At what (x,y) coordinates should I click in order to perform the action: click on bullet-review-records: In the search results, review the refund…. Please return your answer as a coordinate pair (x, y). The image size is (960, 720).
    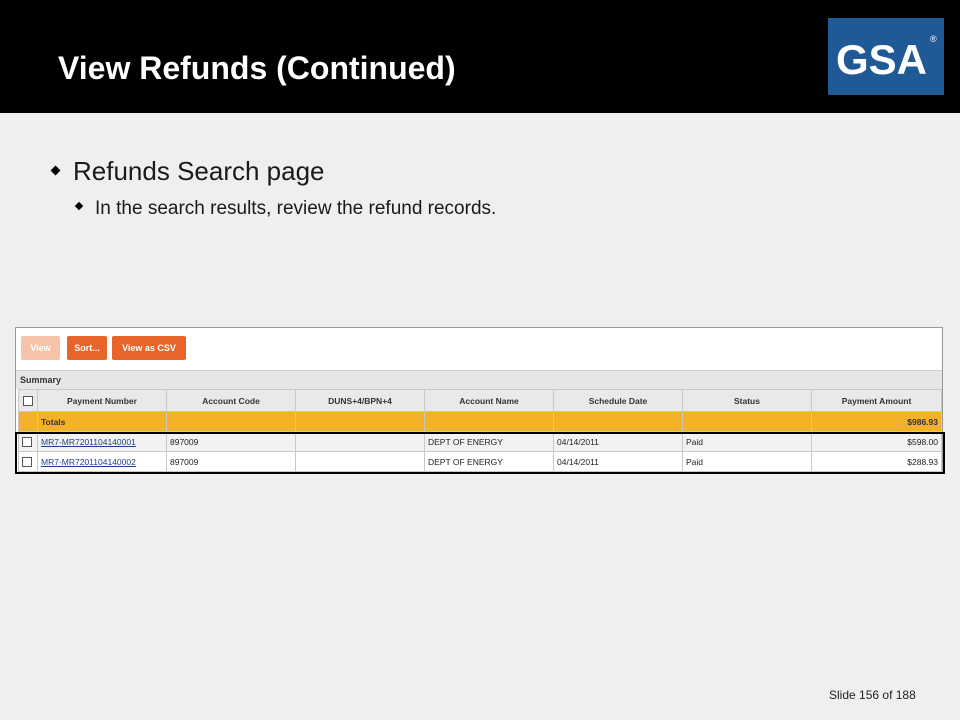
    Looking at the image, I should click on (285, 209).